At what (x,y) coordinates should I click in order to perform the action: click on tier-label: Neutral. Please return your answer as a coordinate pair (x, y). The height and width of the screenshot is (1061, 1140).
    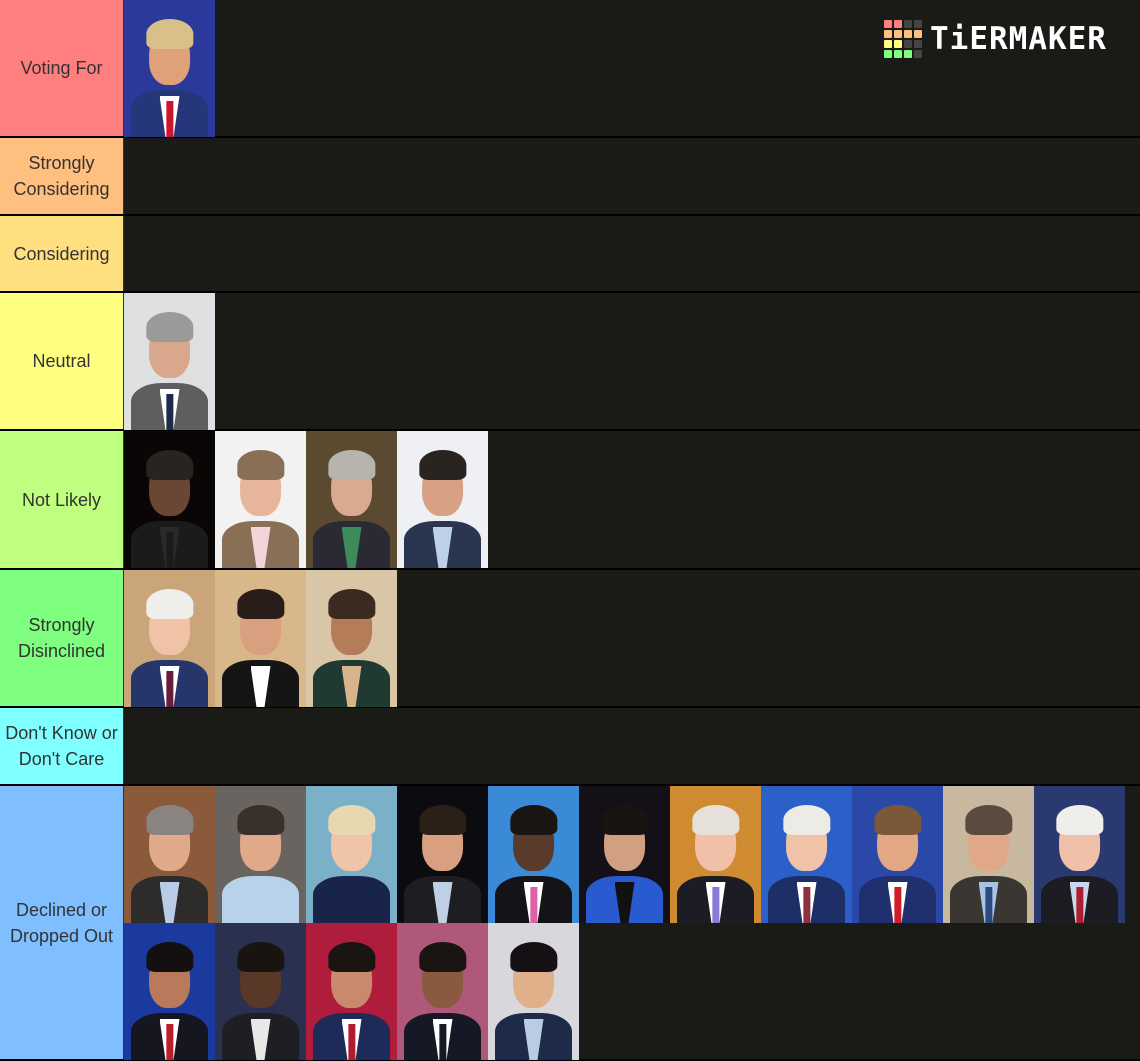
    Looking at the image, I should click on (62, 361).